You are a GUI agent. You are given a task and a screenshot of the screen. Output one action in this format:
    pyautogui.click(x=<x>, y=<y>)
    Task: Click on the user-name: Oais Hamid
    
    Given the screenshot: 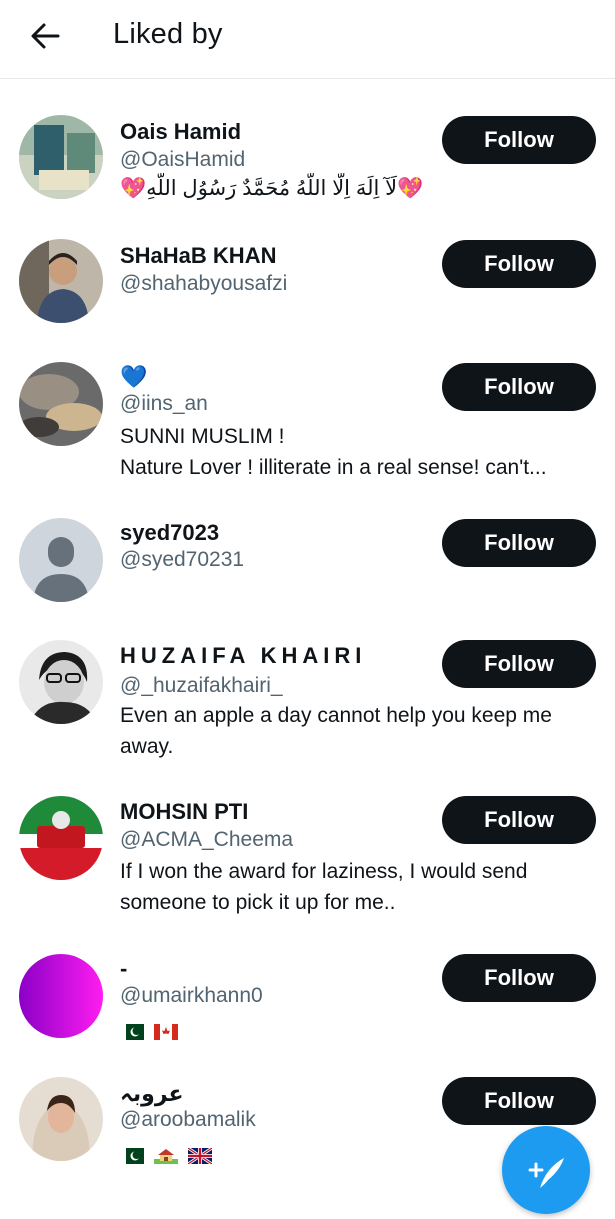 What is the action you would take?
    pyautogui.click(x=180, y=132)
    